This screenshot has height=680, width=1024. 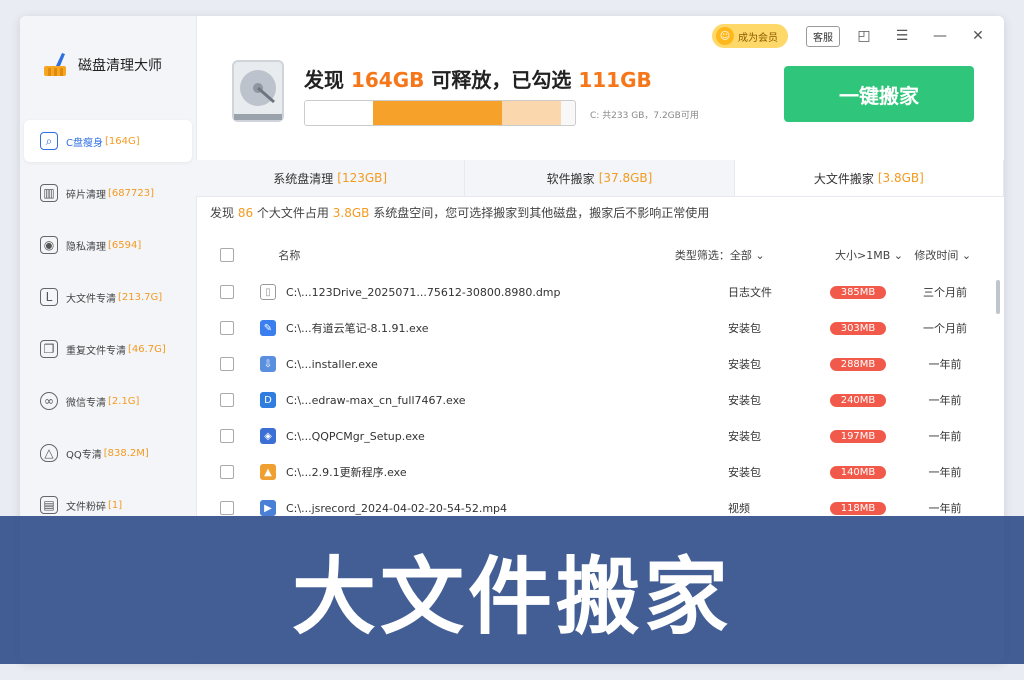 I want to click on minimize-icon: —, so click(x=940, y=36).